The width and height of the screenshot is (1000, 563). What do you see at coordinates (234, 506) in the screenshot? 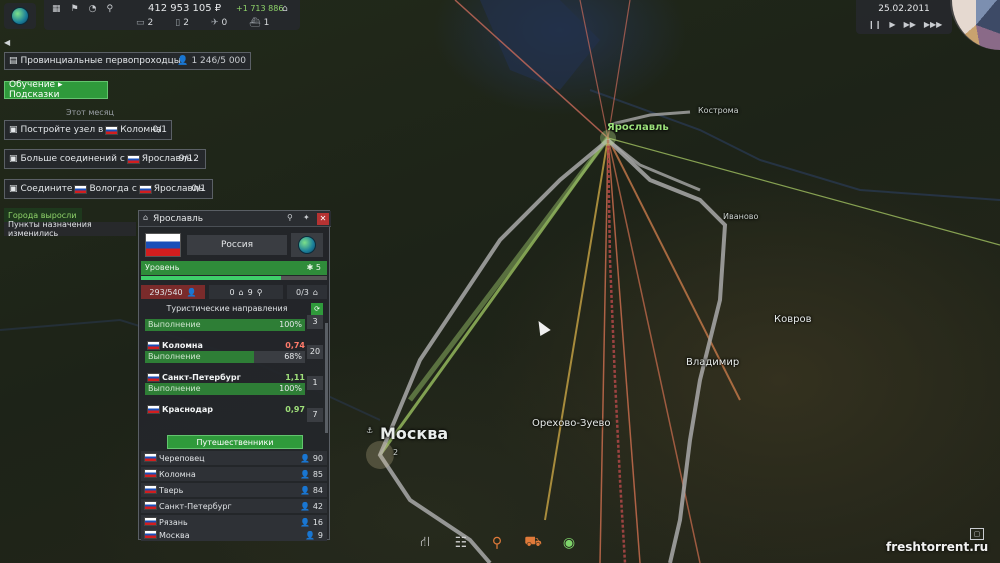
I see `traveler-row: Санкт-Петербург 👤 42` at bounding box center [234, 506].